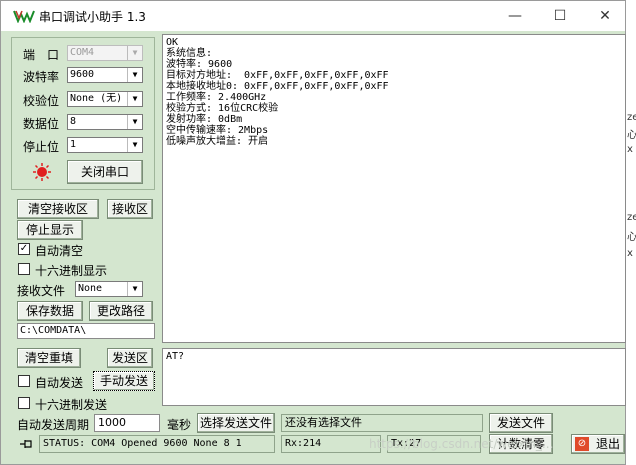 The width and height of the screenshot is (636, 465). What do you see at coordinates (607, 444) in the screenshot?
I see `exit-label: 退出` at bounding box center [607, 444].